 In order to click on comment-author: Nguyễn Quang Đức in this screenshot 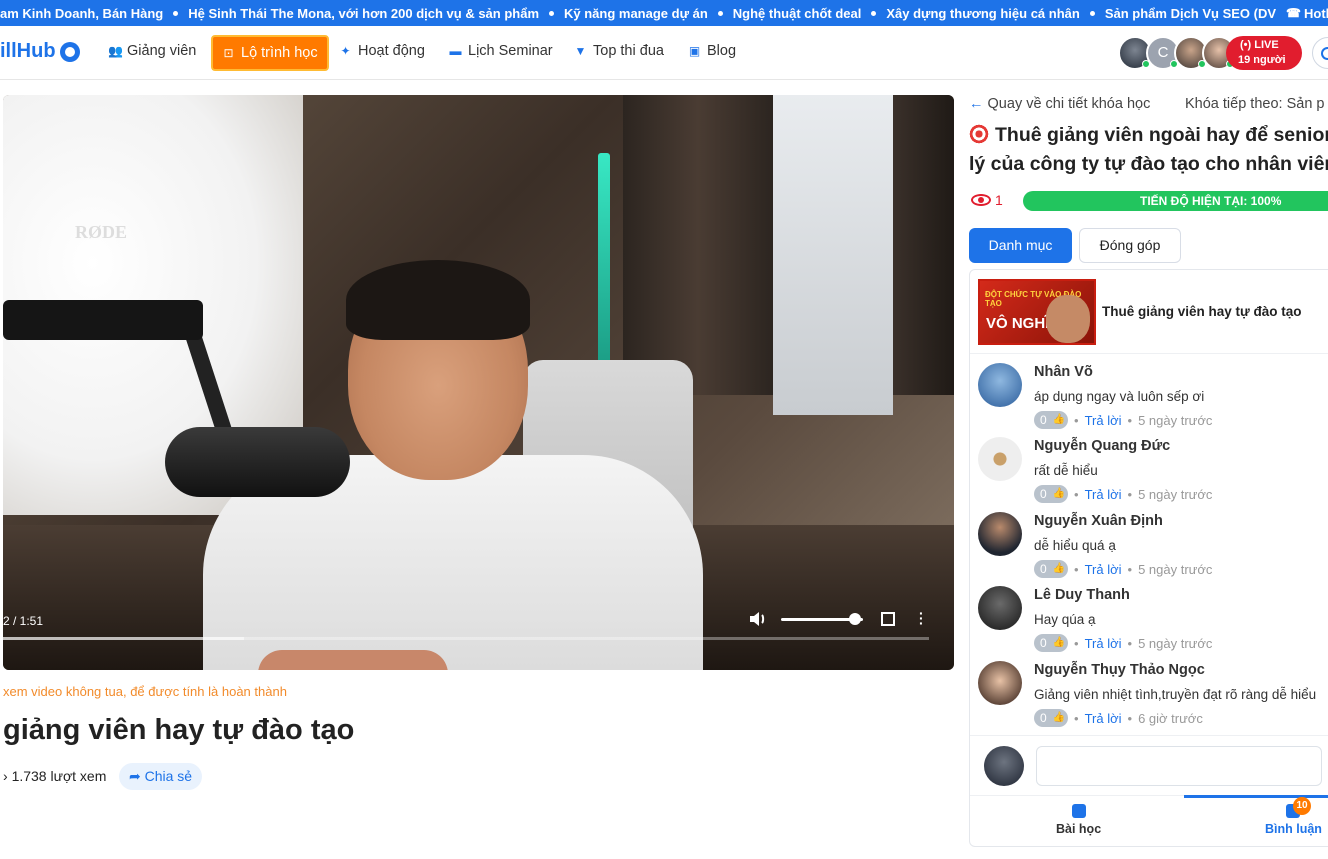, I will do `click(1102, 446)`.